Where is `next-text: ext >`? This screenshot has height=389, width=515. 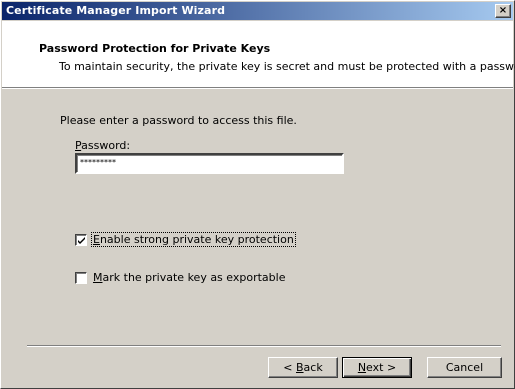 next-text: ext > is located at coordinates (381, 367).